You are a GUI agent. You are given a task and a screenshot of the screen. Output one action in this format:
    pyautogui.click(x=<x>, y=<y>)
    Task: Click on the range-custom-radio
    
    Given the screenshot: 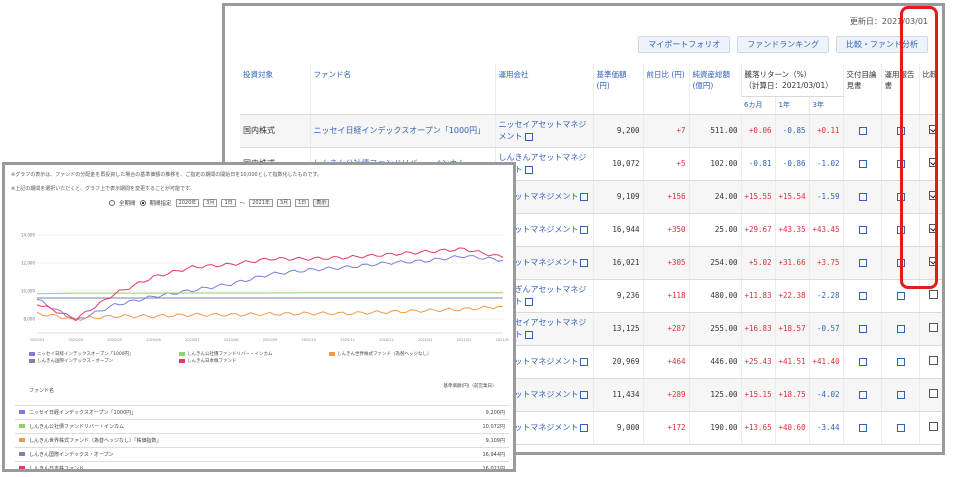 What is the action you would take?
    pyautogui.click(x=142, y=203)
    